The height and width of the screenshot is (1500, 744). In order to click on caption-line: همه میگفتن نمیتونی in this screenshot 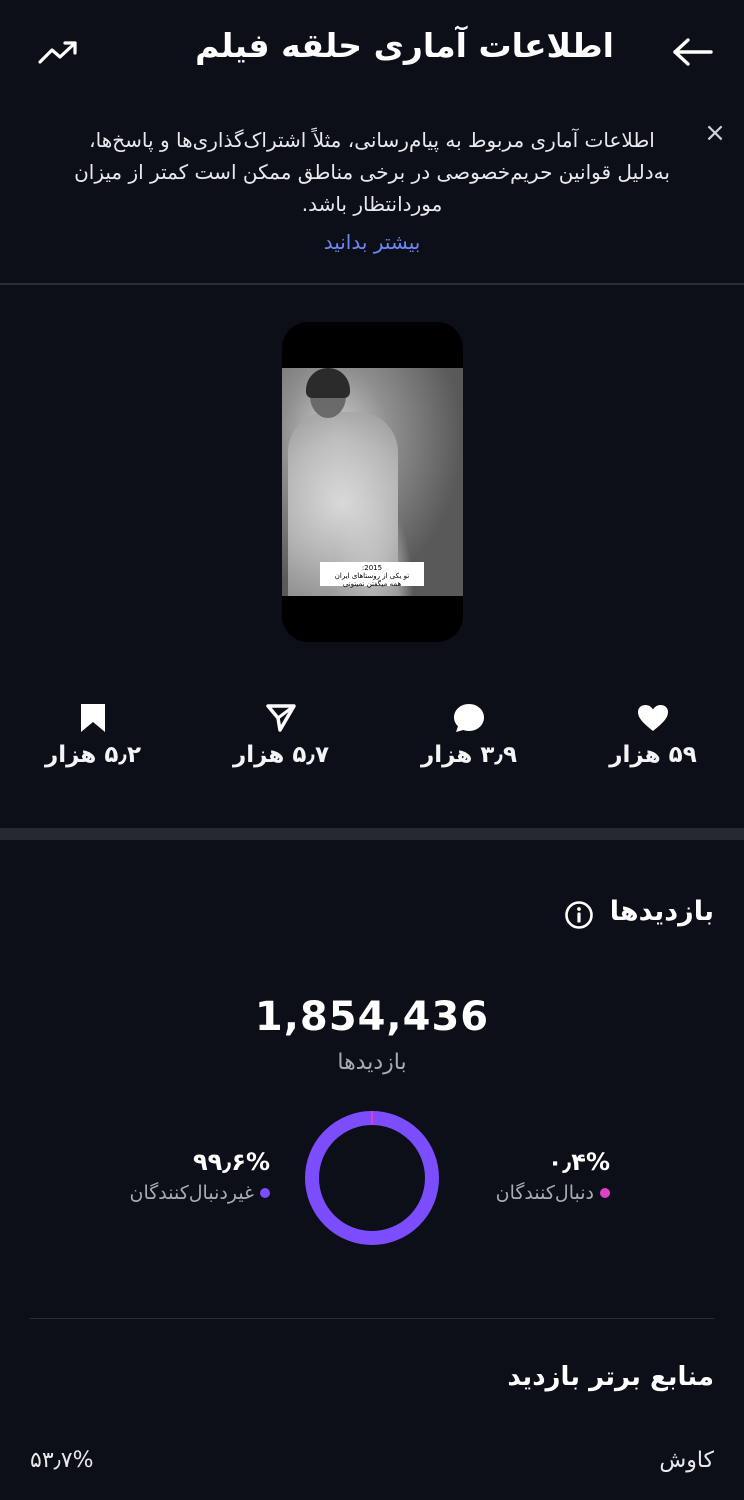, I will do `click(372, 584)`.